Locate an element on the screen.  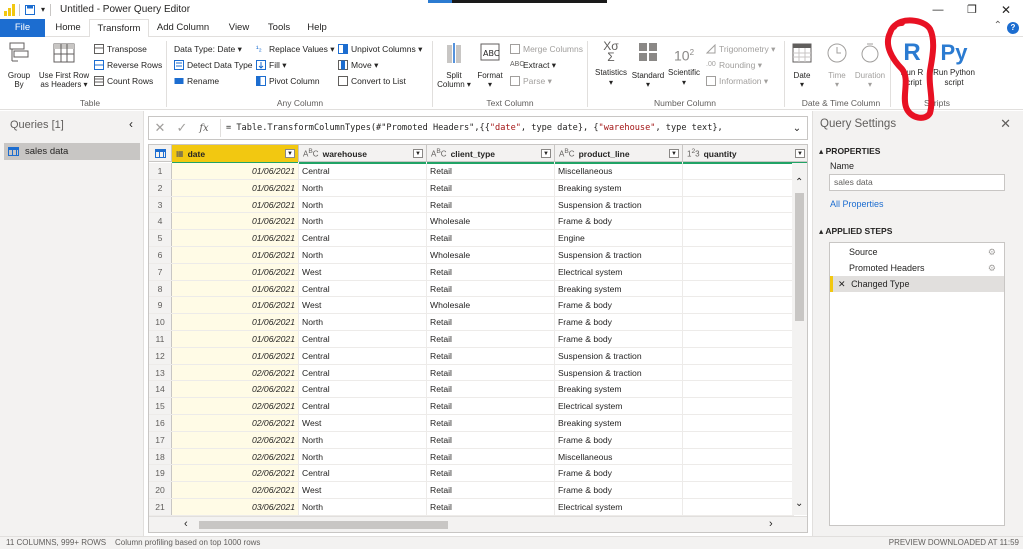
column-header-warehouse: ABC warehouse ▼ is located at coordinates (363, 154).